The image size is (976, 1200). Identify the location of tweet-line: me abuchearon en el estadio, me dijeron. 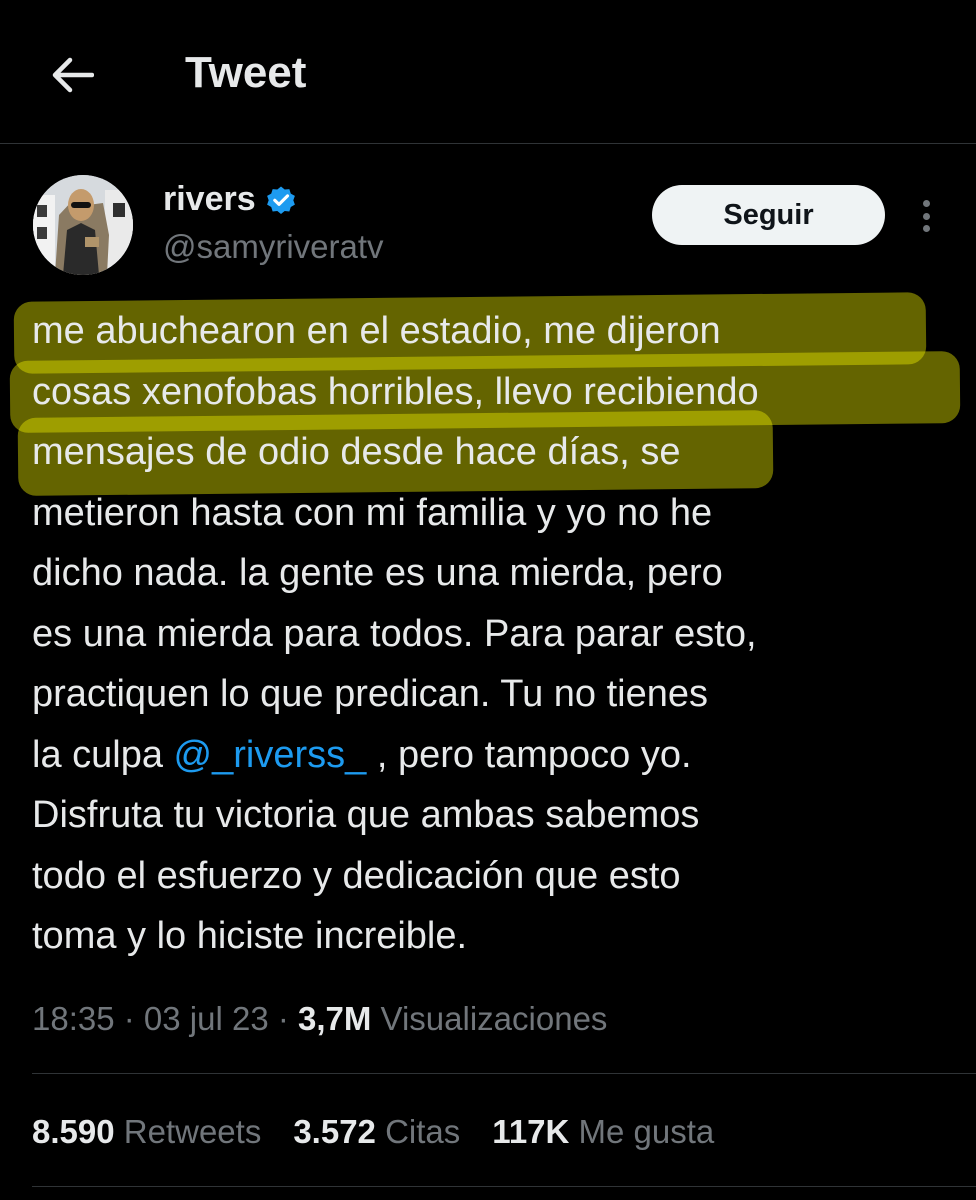
(376, 331).